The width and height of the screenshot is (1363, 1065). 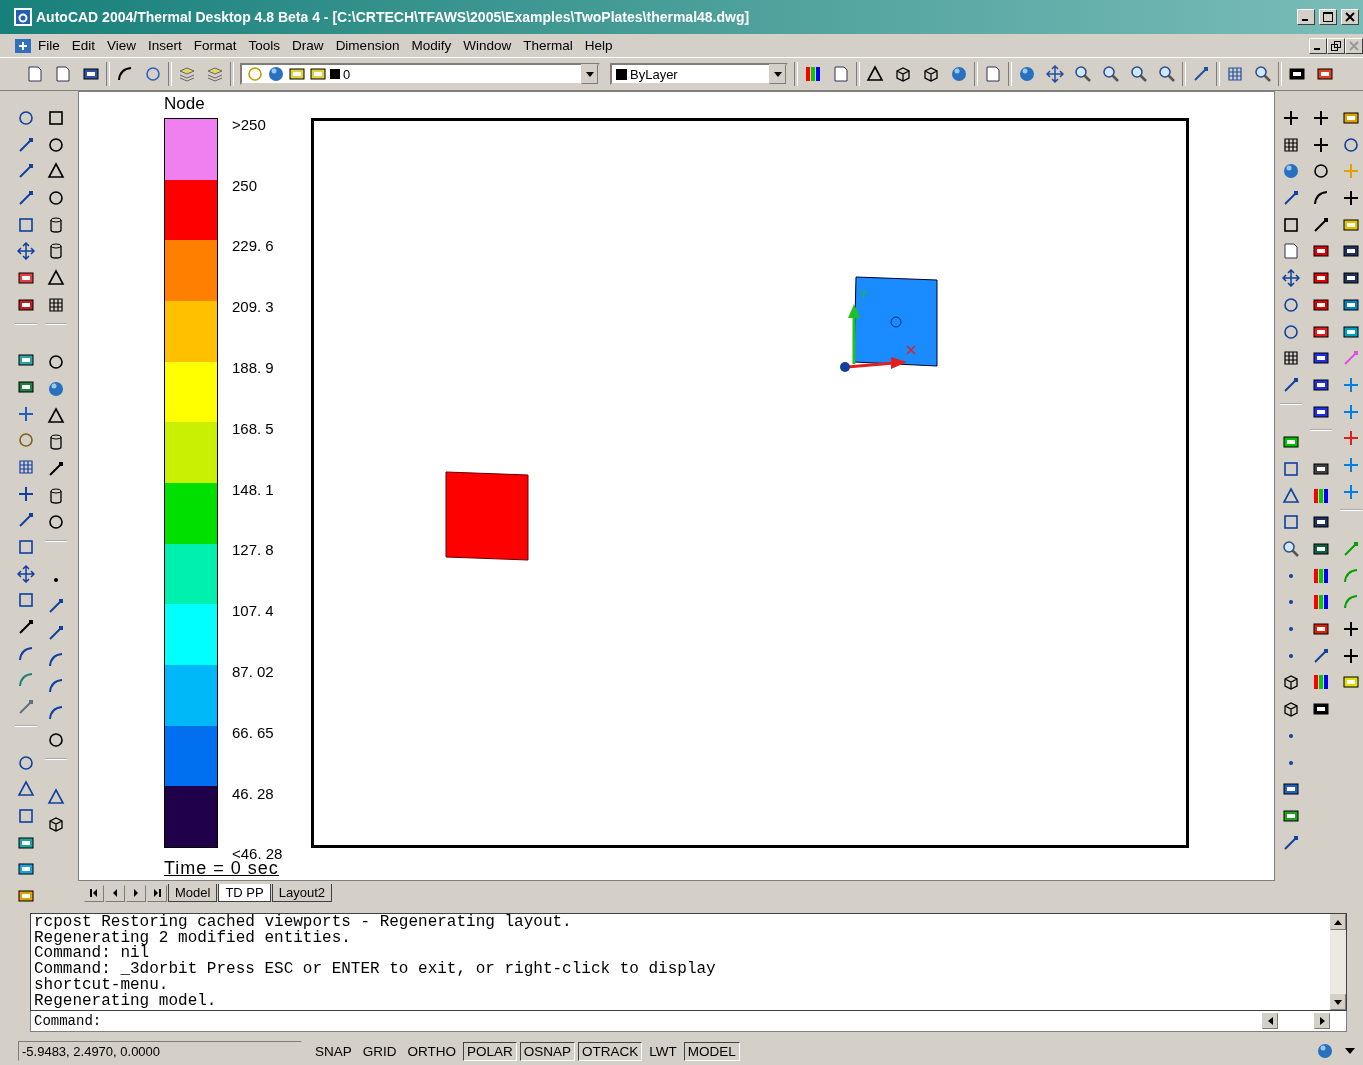 I want to click on restore-button, so click(x=1336, y=45).